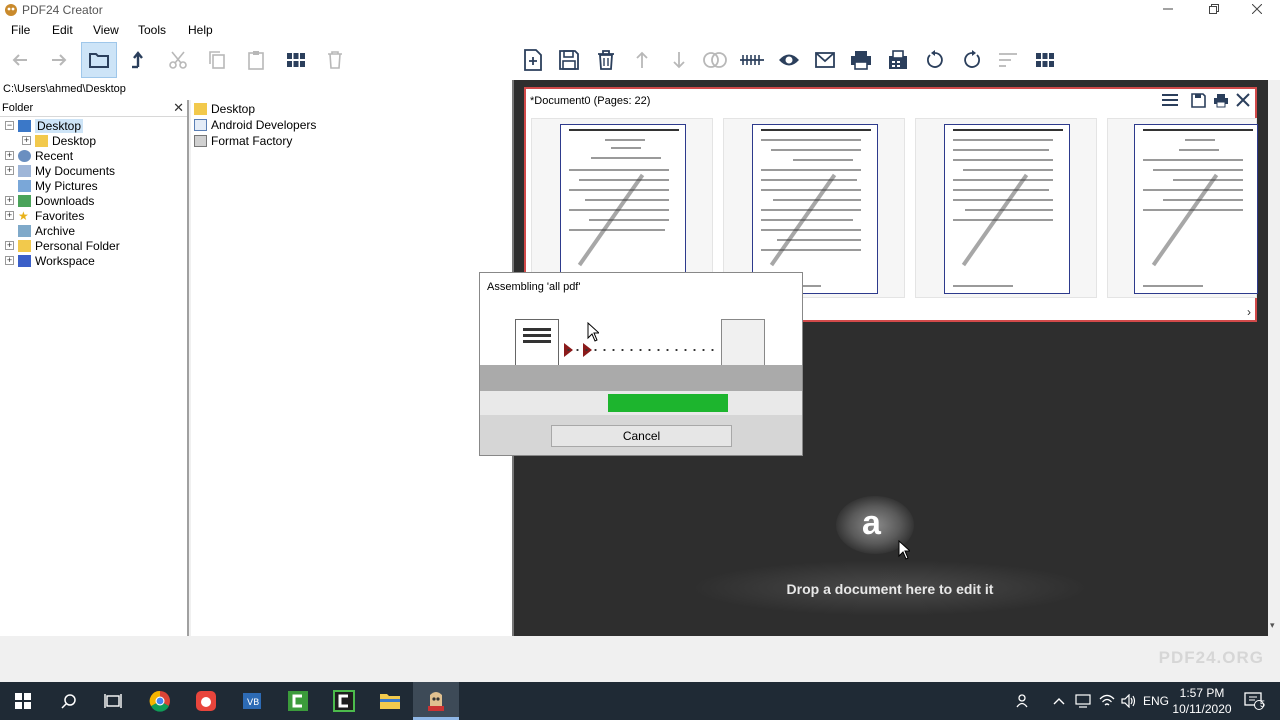 The height and width of the screenshot is (720, 1280). Describe the element at coordinates (66, 185) in the screenshot. I see `tree-item-label: My Pictures` at that location.